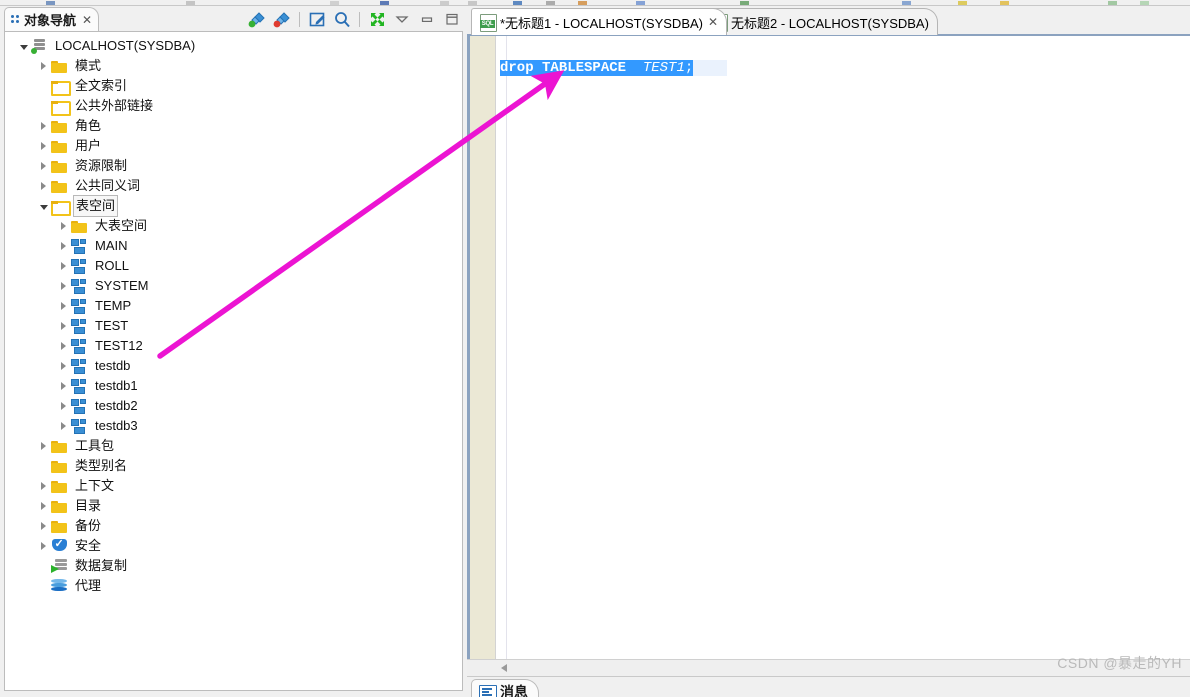  I want to click on tree-item-MAIN: MAIN, so click(233, 246).